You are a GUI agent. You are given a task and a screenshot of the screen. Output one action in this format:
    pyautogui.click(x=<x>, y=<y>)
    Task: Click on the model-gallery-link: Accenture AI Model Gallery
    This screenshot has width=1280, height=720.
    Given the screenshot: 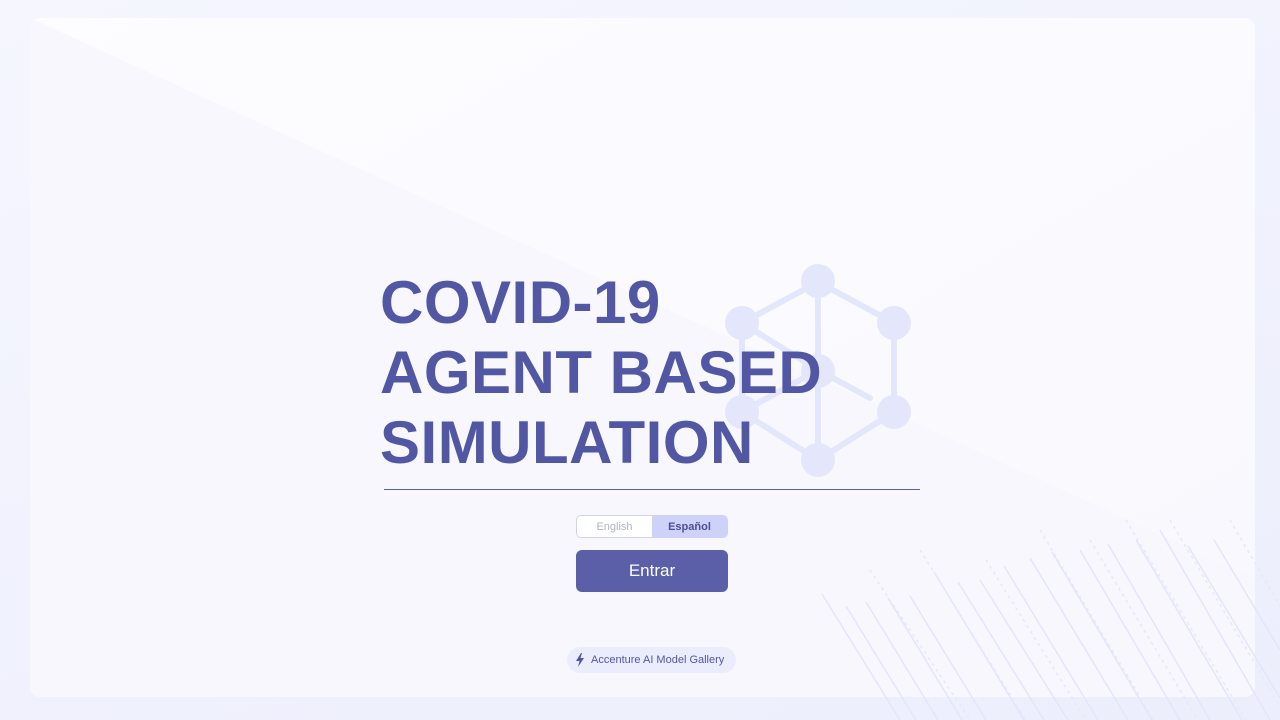 What is the action you would take?
    pyautogui.click(x=652, y=660)
    